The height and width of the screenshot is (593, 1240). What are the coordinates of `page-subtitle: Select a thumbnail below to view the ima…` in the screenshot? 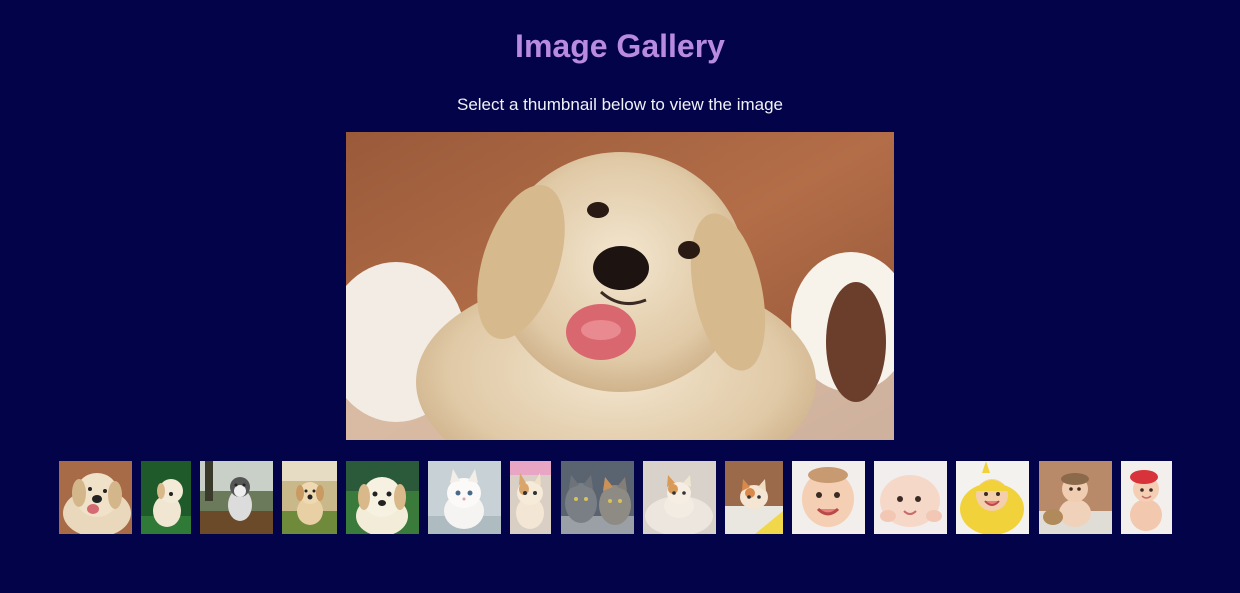 It's located at (619, 104).